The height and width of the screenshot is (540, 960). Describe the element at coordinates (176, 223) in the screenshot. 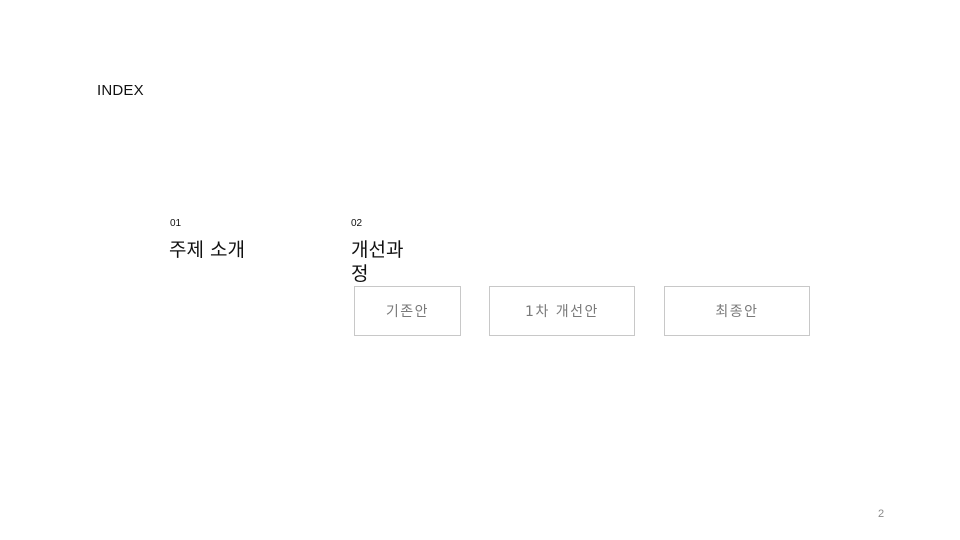

I see `section-1-number: 01` at that location.